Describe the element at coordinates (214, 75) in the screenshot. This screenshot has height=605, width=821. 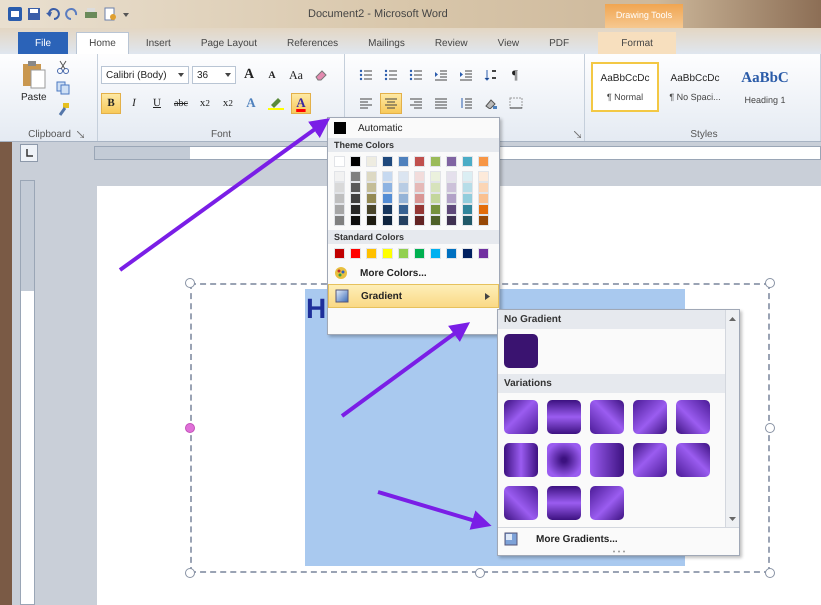
I see `font-size-field: 36` at that location.